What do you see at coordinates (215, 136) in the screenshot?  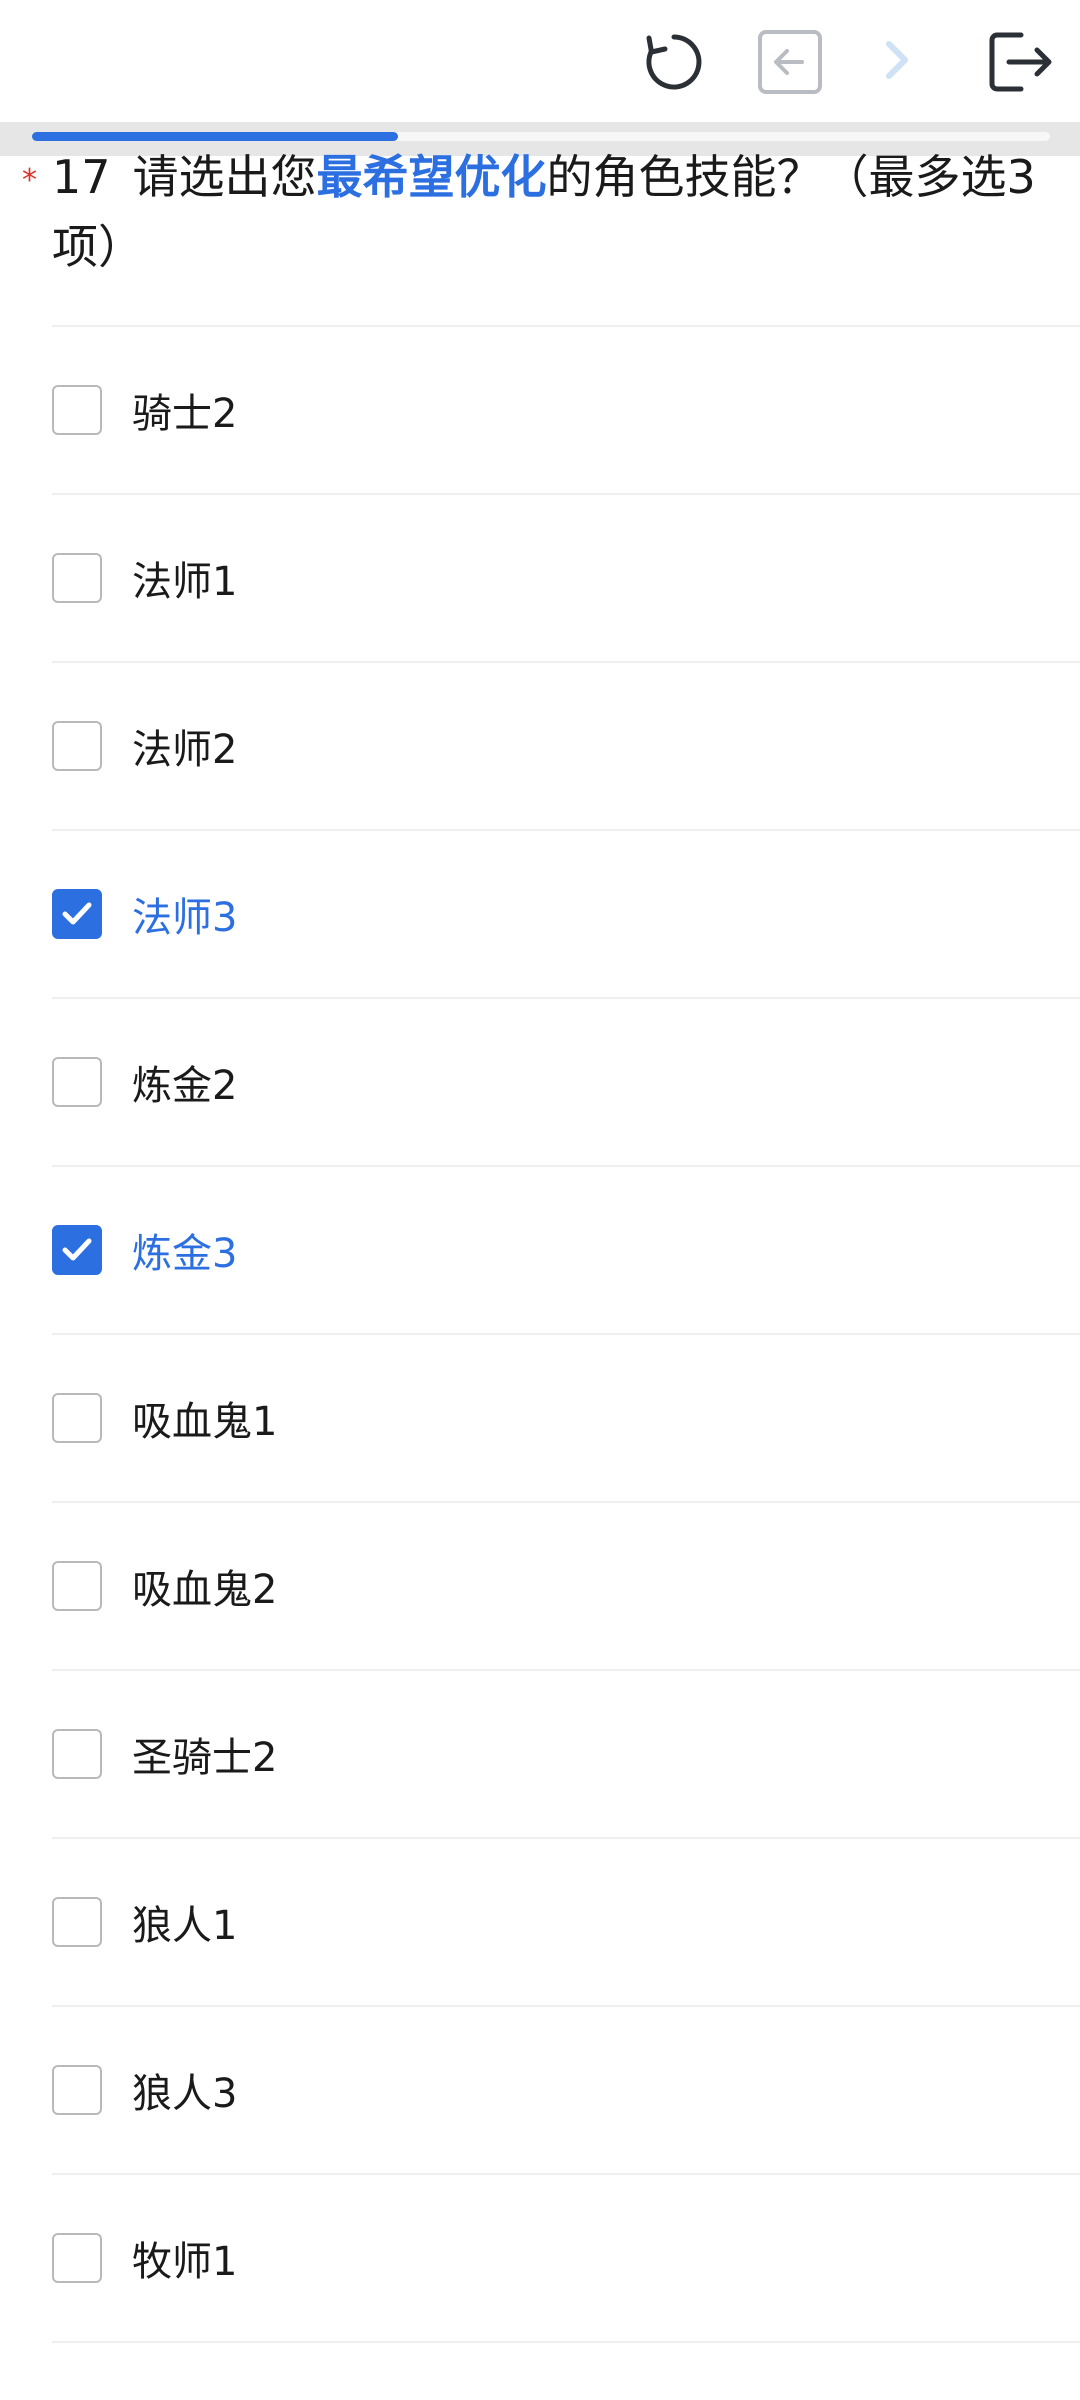 I see `progress-fill` at bounding box center [215, 136].